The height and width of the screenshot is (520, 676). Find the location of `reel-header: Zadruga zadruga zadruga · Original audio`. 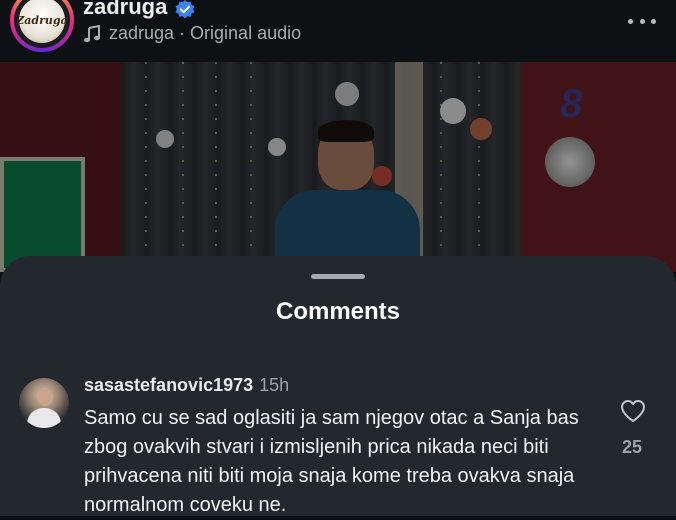

reel-header: Zadruga zadruga zadruga · Original audio is located at coordinates (338, 31).